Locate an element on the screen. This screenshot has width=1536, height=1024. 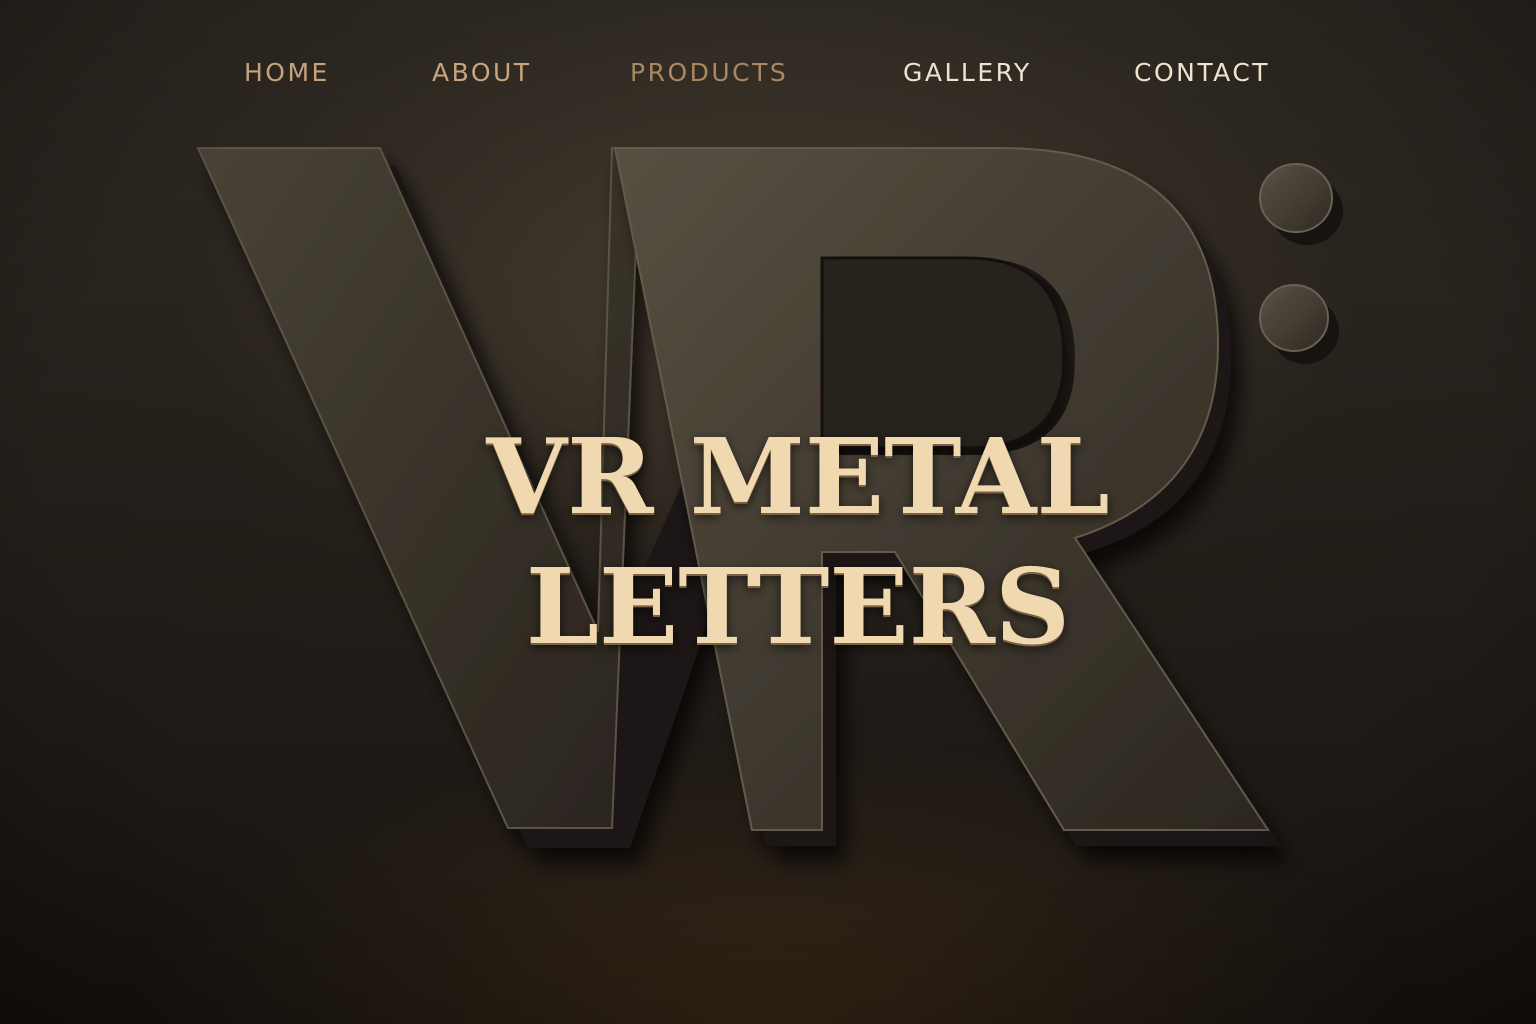
nav-about-link: ABOUT is located at coordinates (482, 72).